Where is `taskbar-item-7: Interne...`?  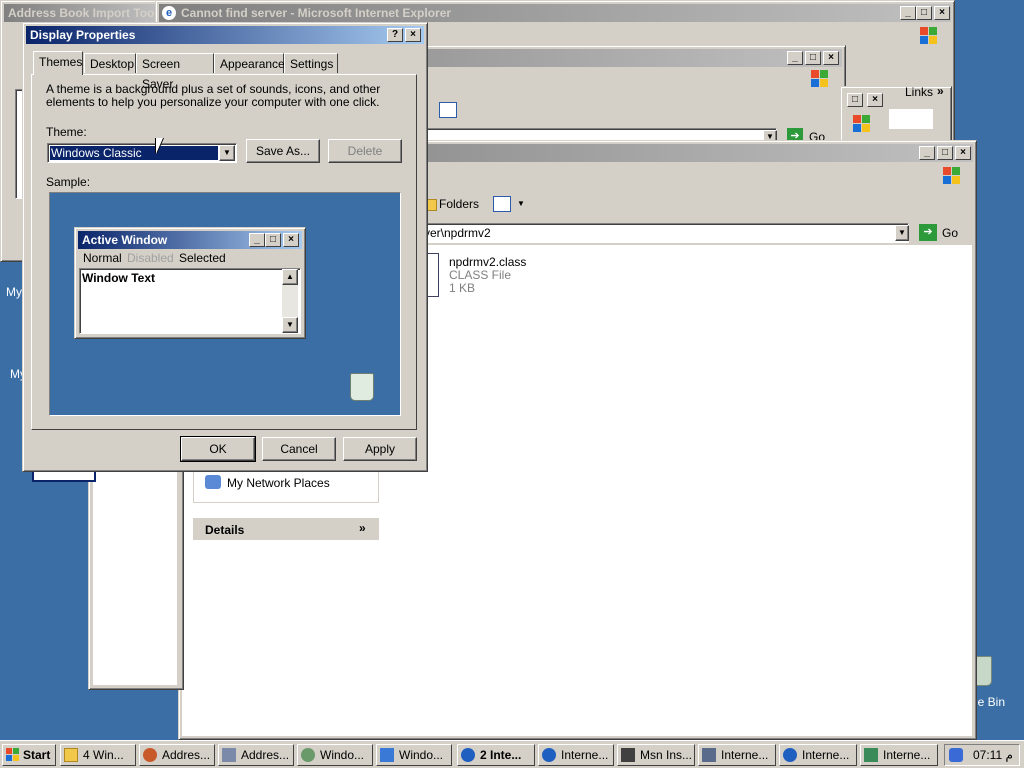
taskbar-item-7: Interne... is located at coordinates (576, 755).